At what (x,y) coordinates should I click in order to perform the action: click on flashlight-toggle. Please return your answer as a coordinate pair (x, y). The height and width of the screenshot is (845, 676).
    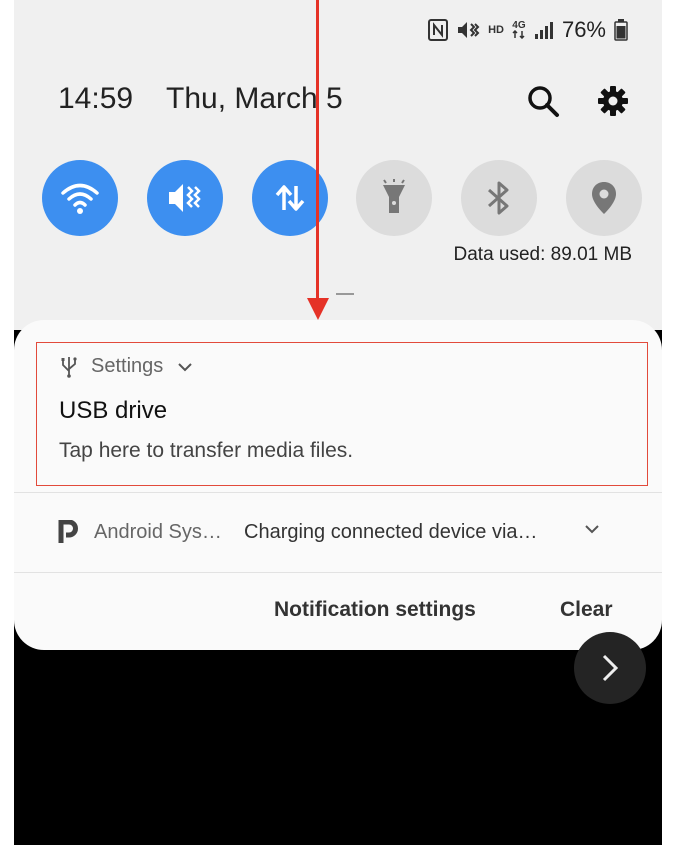
    Looking at the image, I should click on (394, 198).